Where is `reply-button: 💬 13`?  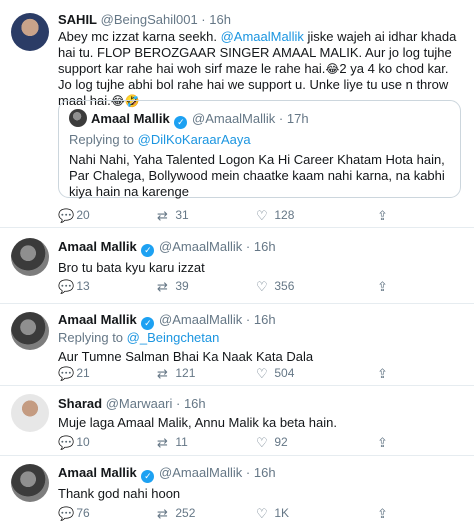
reply-button: 💬 13 is located at coordinates (74, 286).